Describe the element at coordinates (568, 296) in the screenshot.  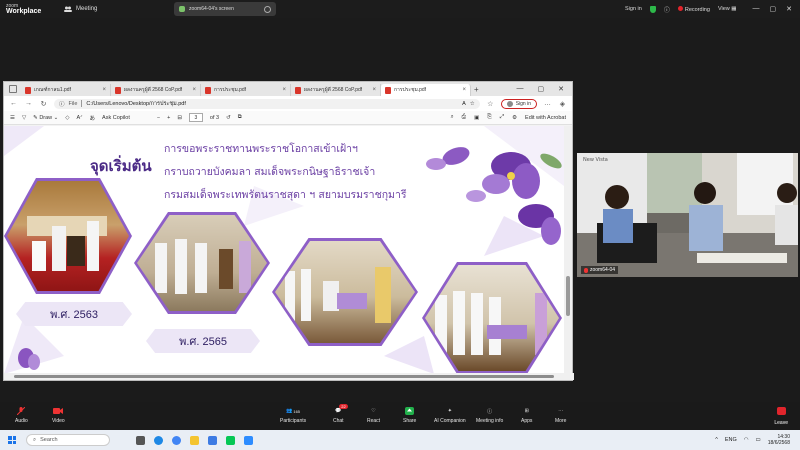
I see `vertical-scroll-thumb` at that location.